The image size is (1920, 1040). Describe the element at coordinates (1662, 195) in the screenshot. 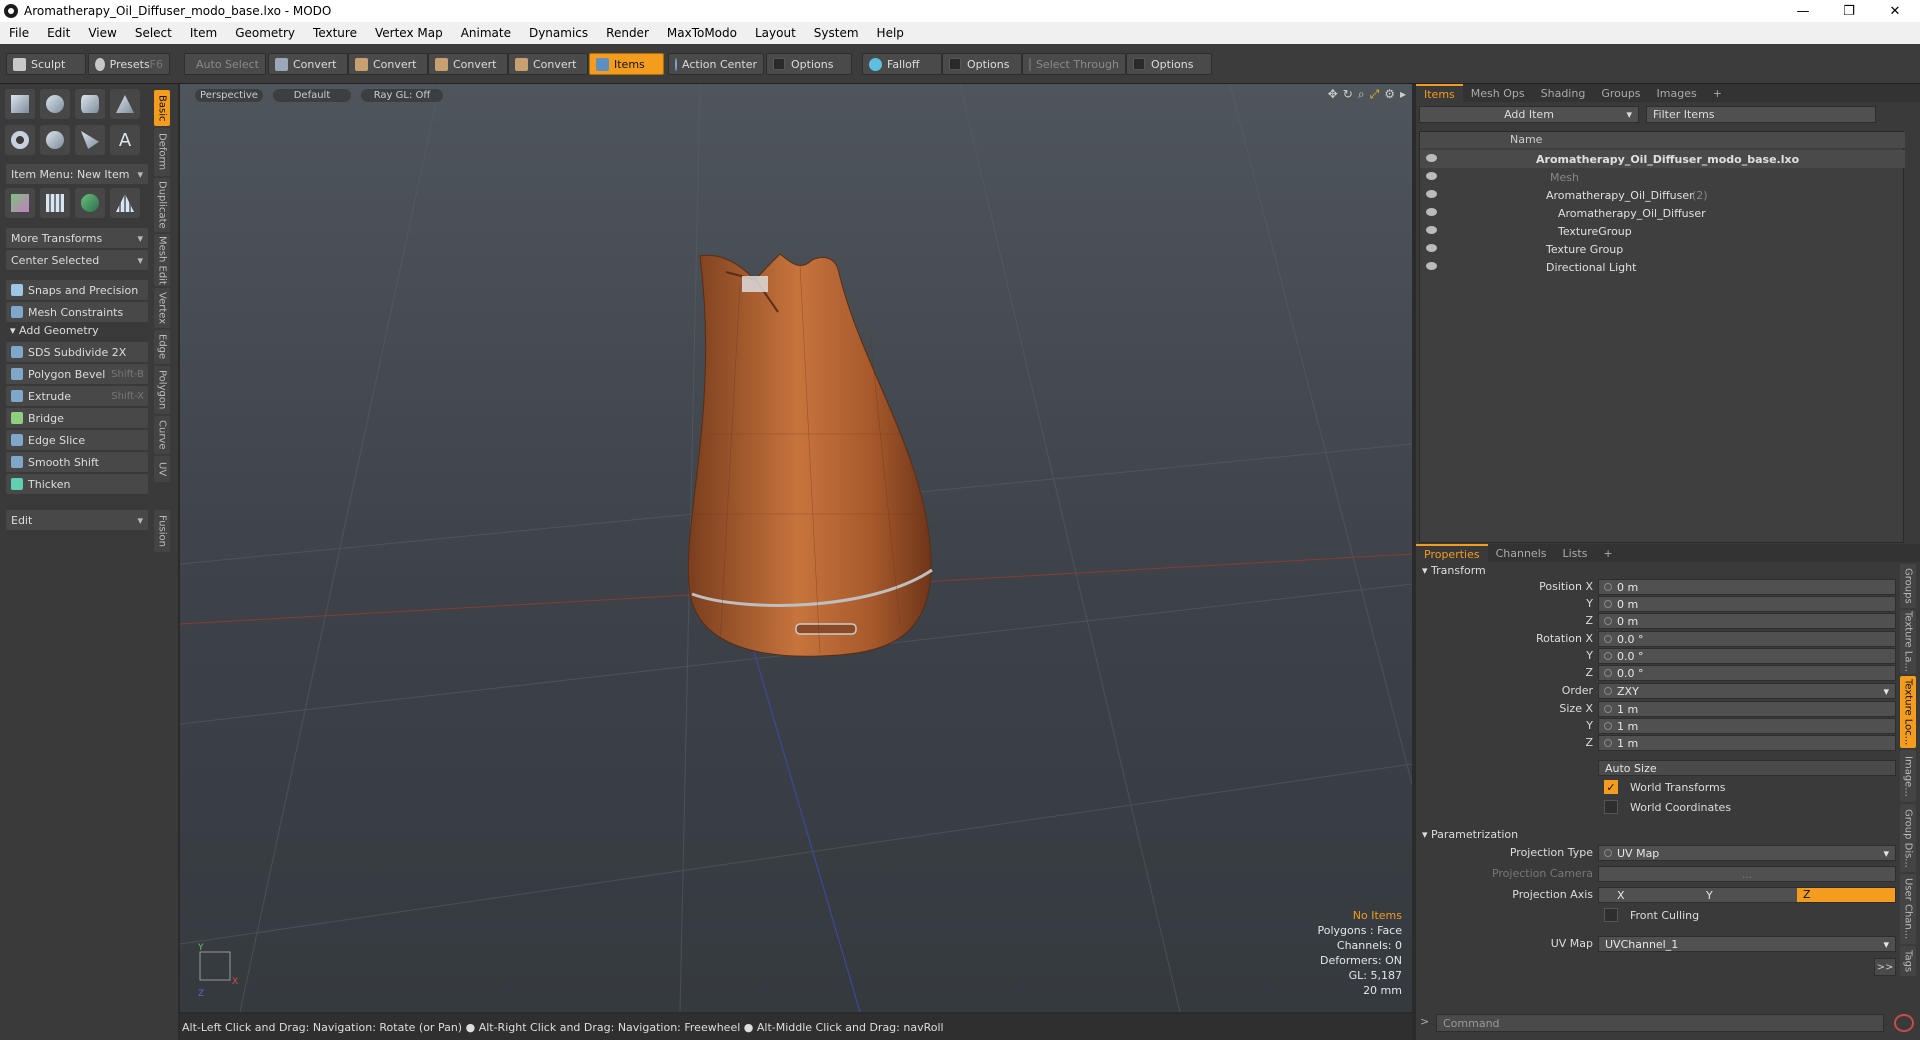

I see `tree-row-group: Aromatherapy_Oil_Diffuser (2)` at that location.